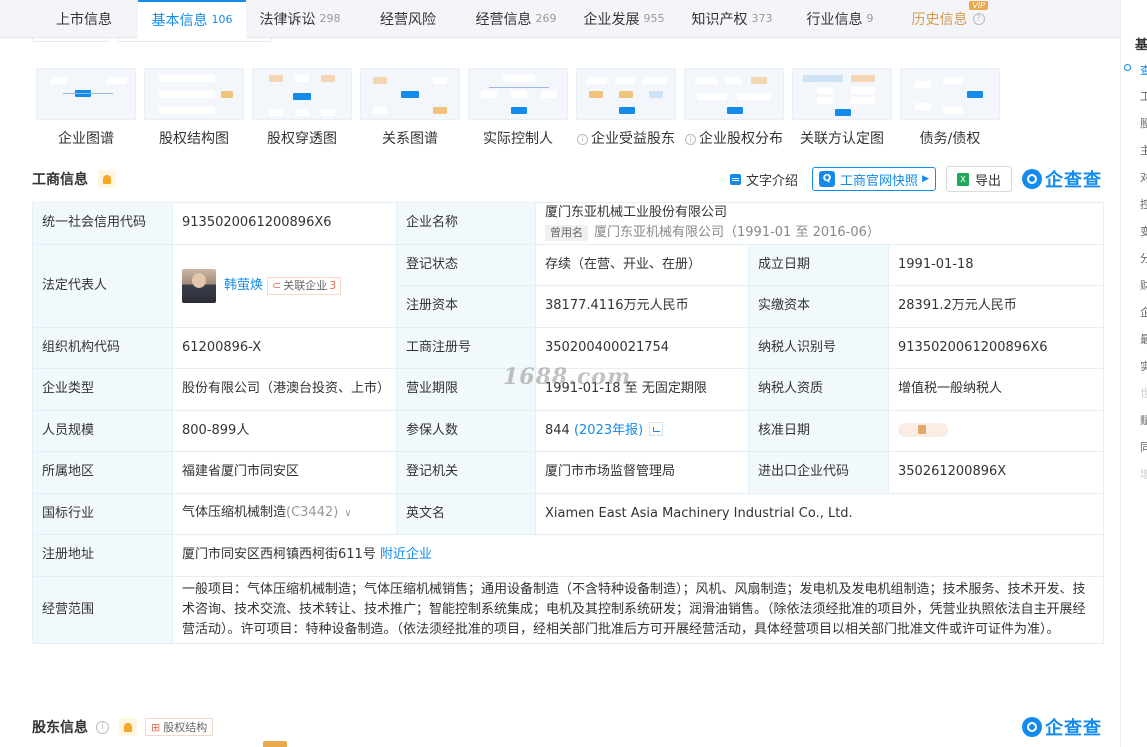 This screenshot has height=747, width=1147. What do you see at coordinates (1143, 204) in the screenshot?
I see `sidebar-item: 控` at bounding box center [1143, 204].